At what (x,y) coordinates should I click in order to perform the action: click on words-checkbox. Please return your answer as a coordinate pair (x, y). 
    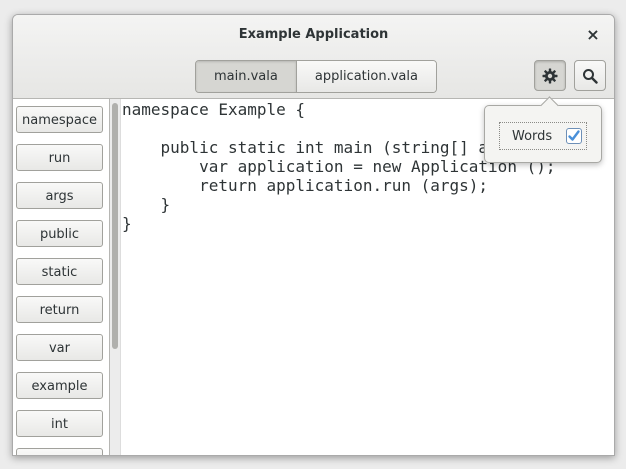
    Looking at the image, I should click on (574, 136).